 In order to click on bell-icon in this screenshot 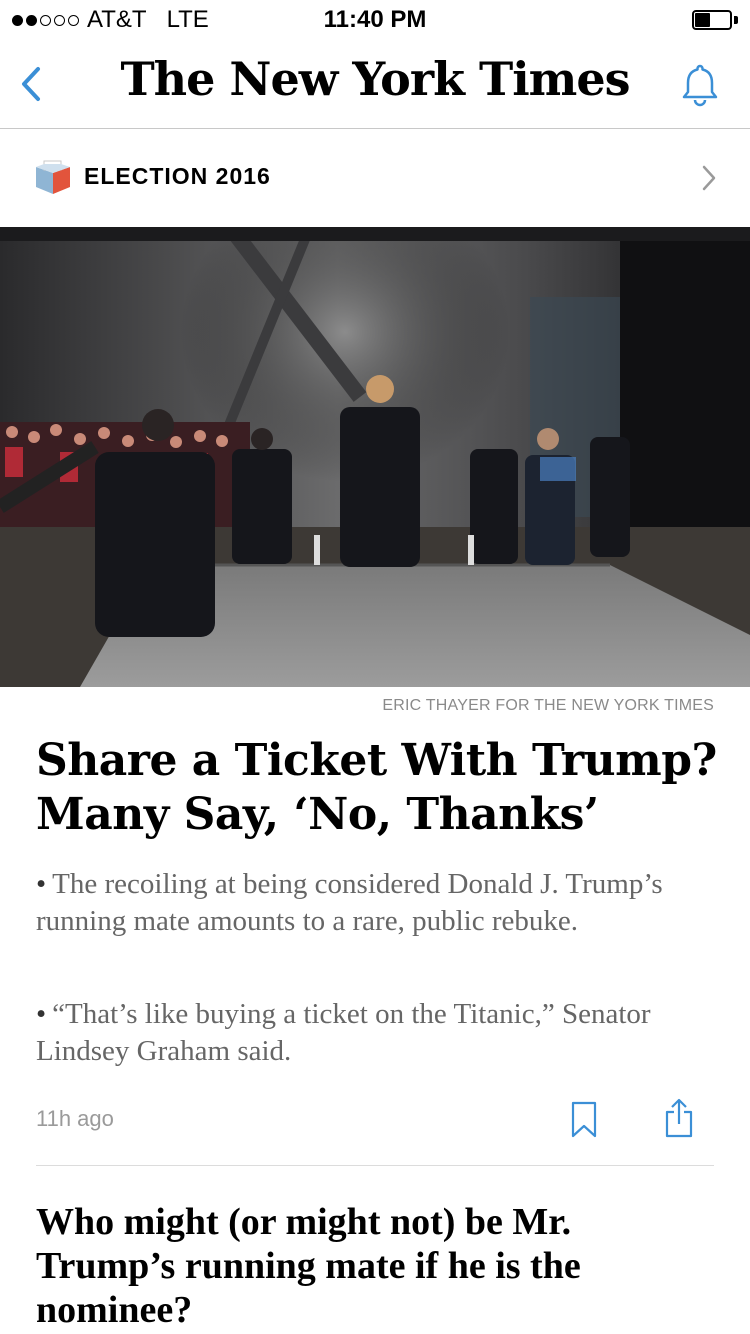, I will do `click(700, 85)`.